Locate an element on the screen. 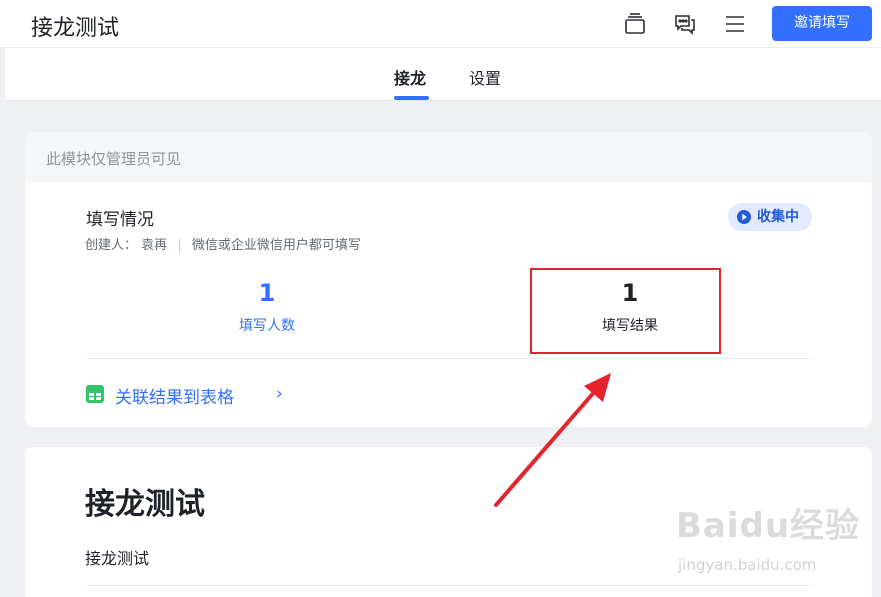 The width and height of the screenshot is (881, 597). fill-status-title: 填写情况 is located at coordinates (120, 220).